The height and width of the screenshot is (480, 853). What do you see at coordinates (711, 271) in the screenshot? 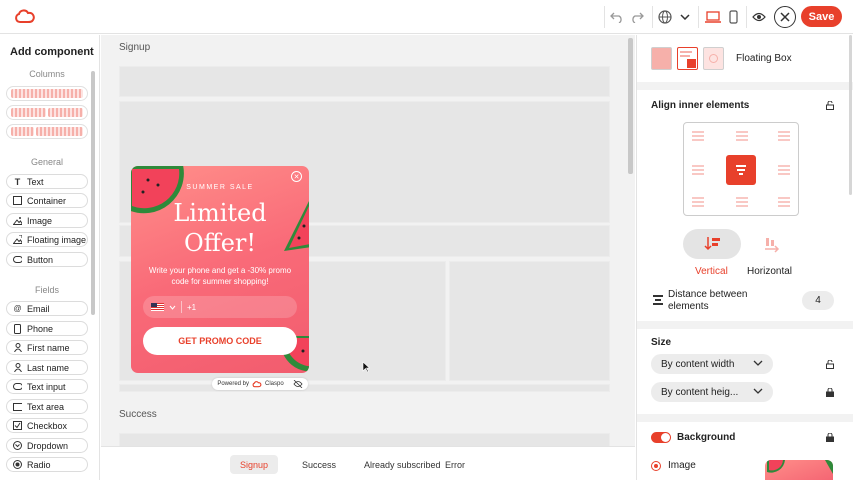
I see `vertical-label: Vertical` at bounding box center [711, 271].